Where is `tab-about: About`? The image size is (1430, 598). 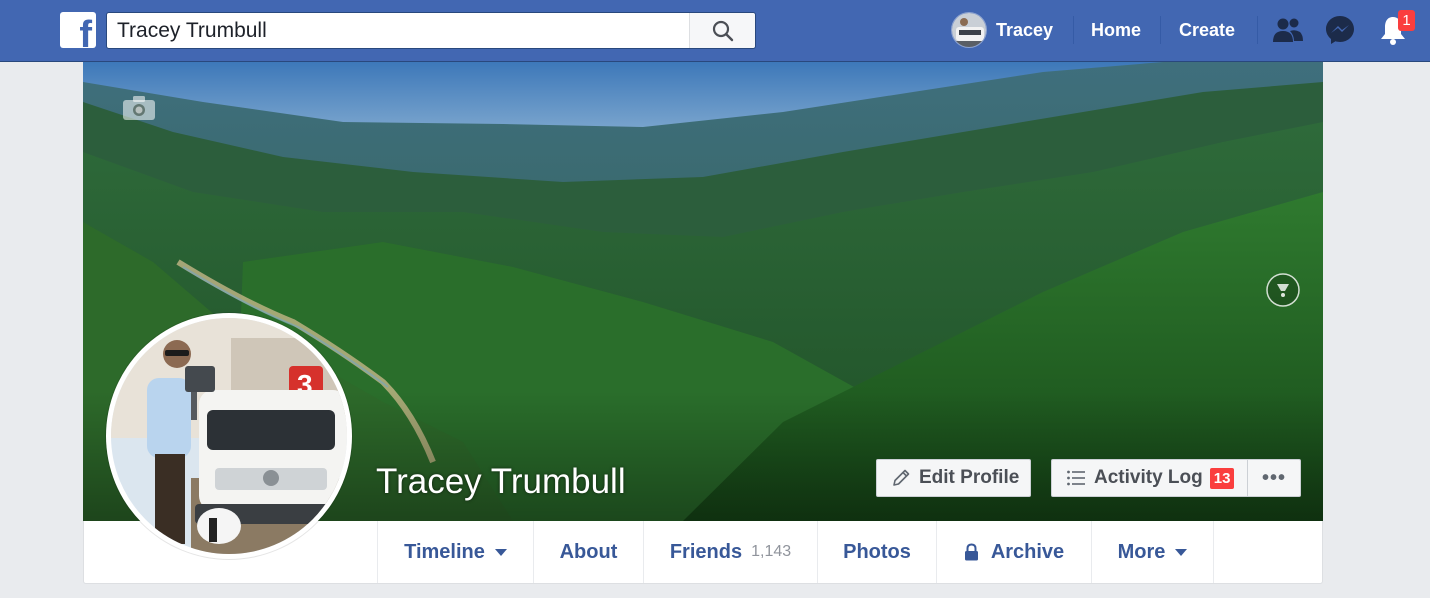 tab-about: About is located at coordinates (588, 552).